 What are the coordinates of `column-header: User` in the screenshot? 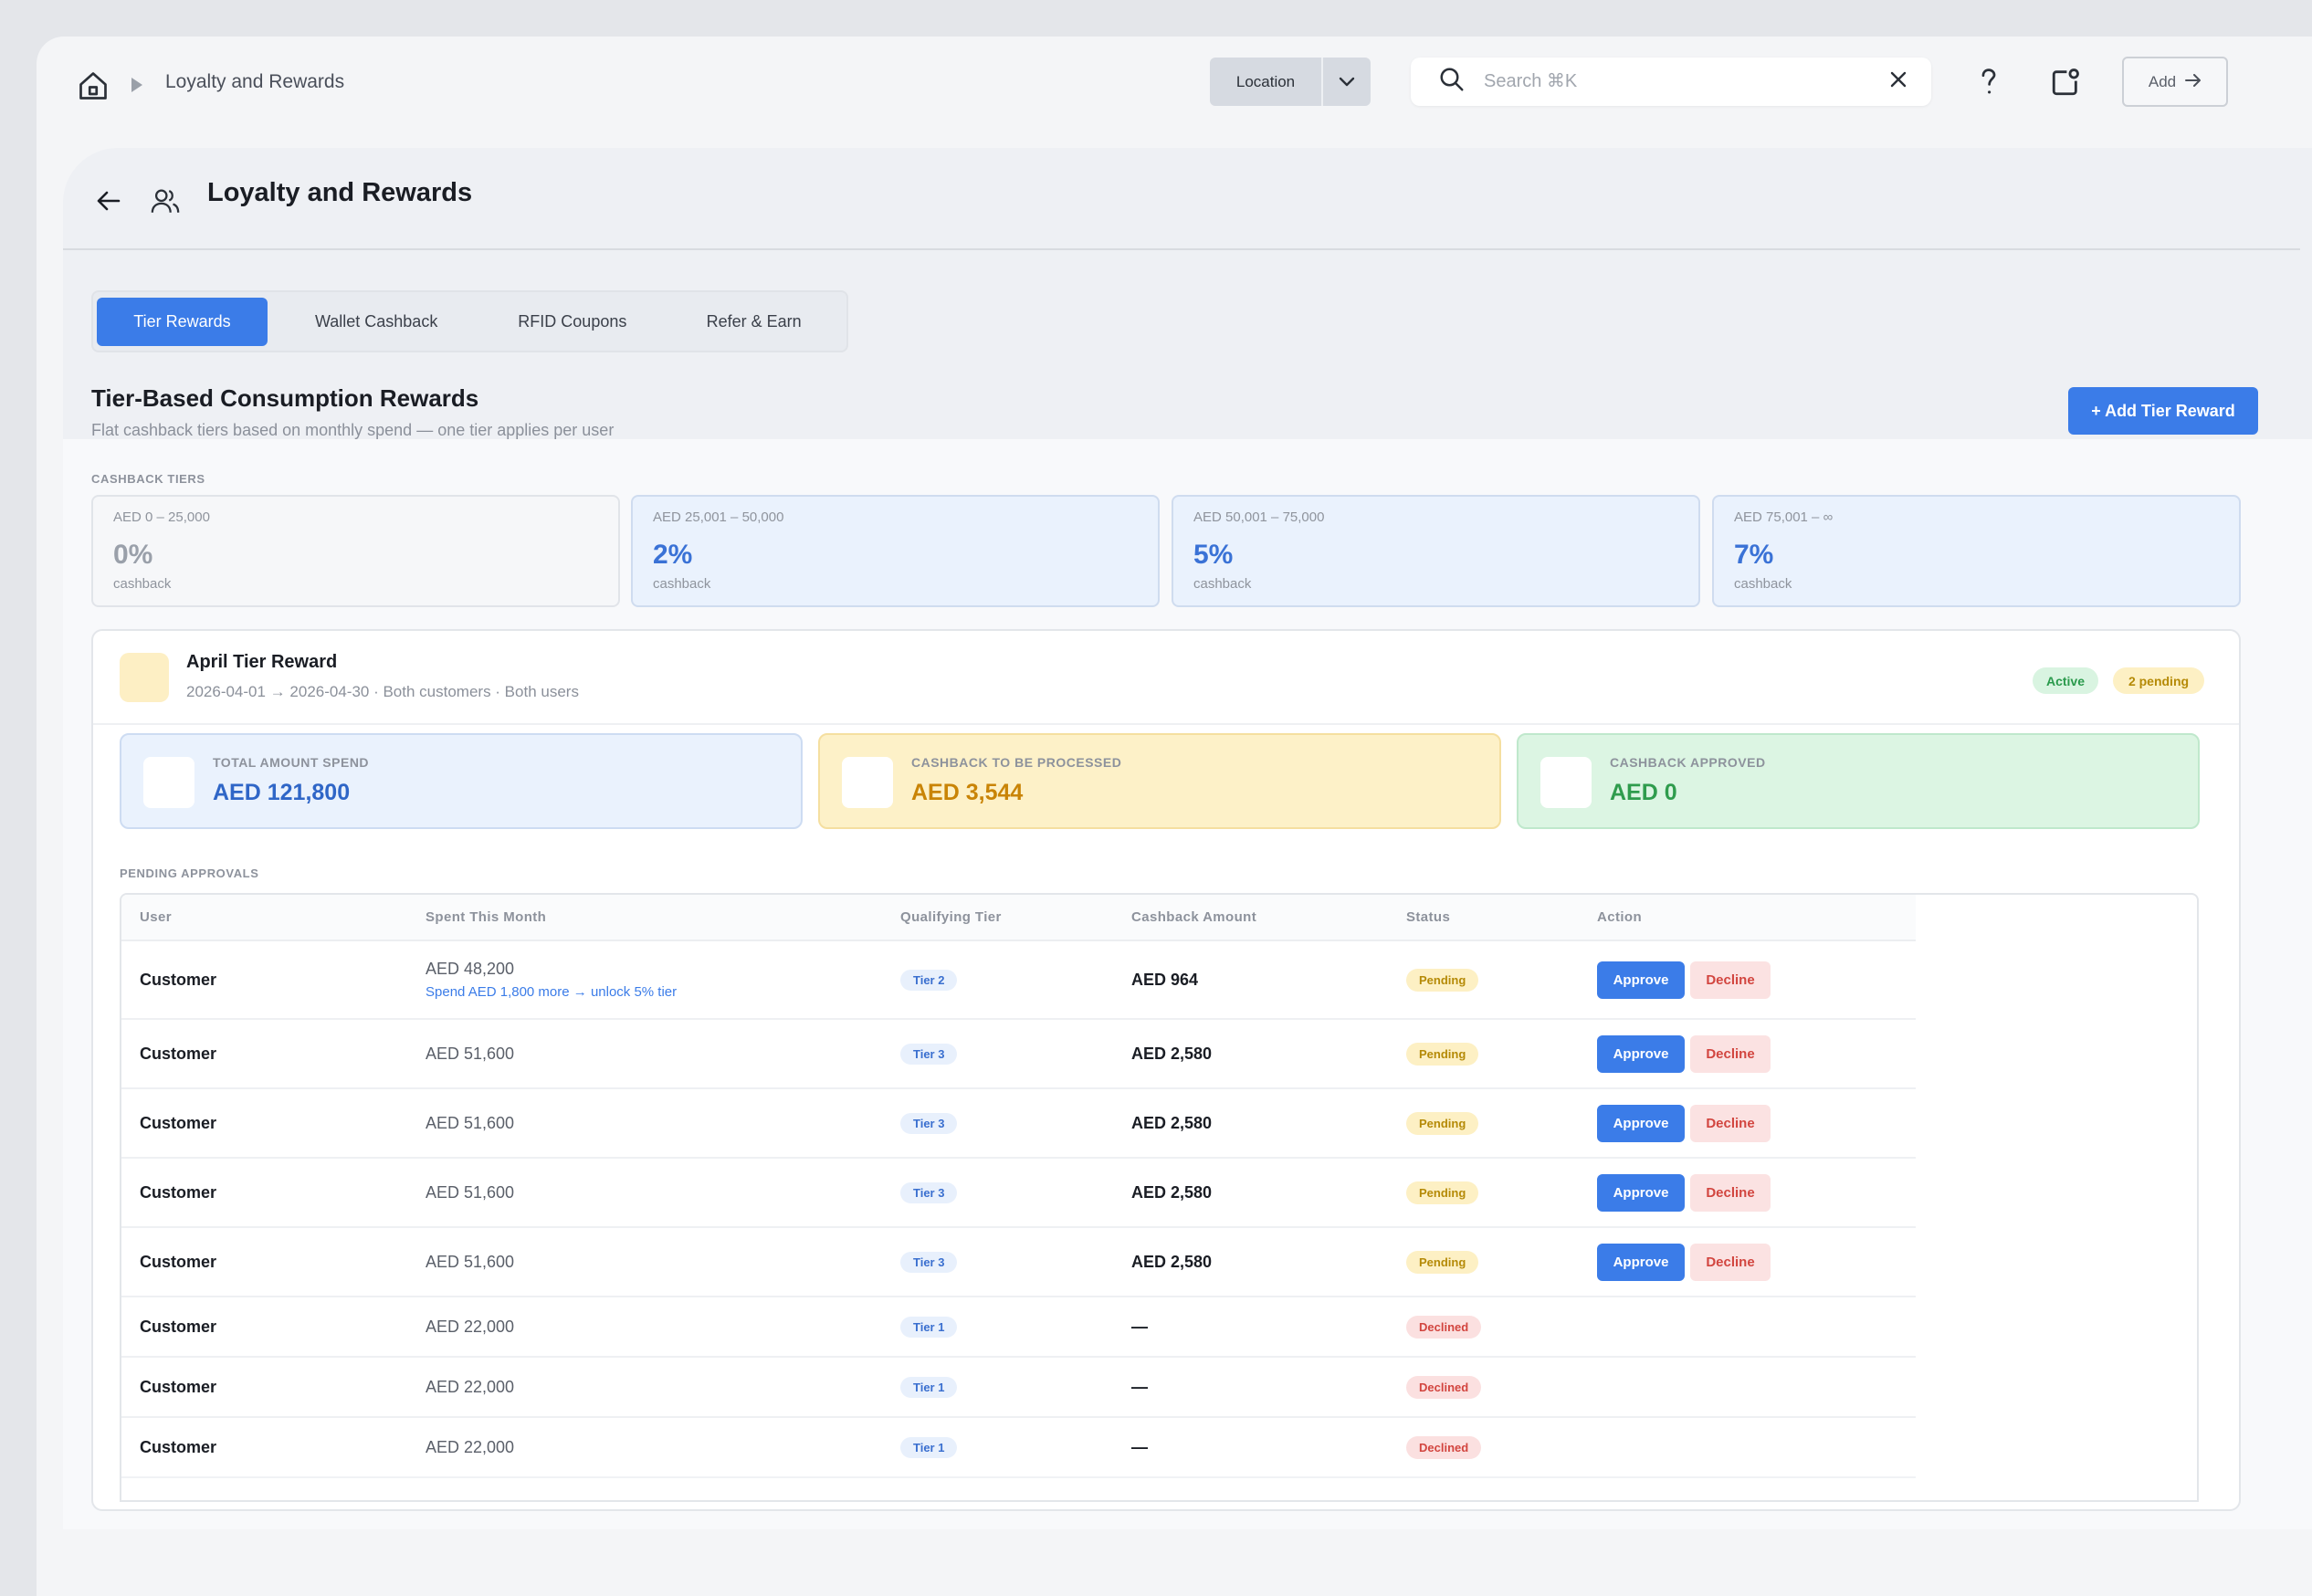 It's located at (264, 918).